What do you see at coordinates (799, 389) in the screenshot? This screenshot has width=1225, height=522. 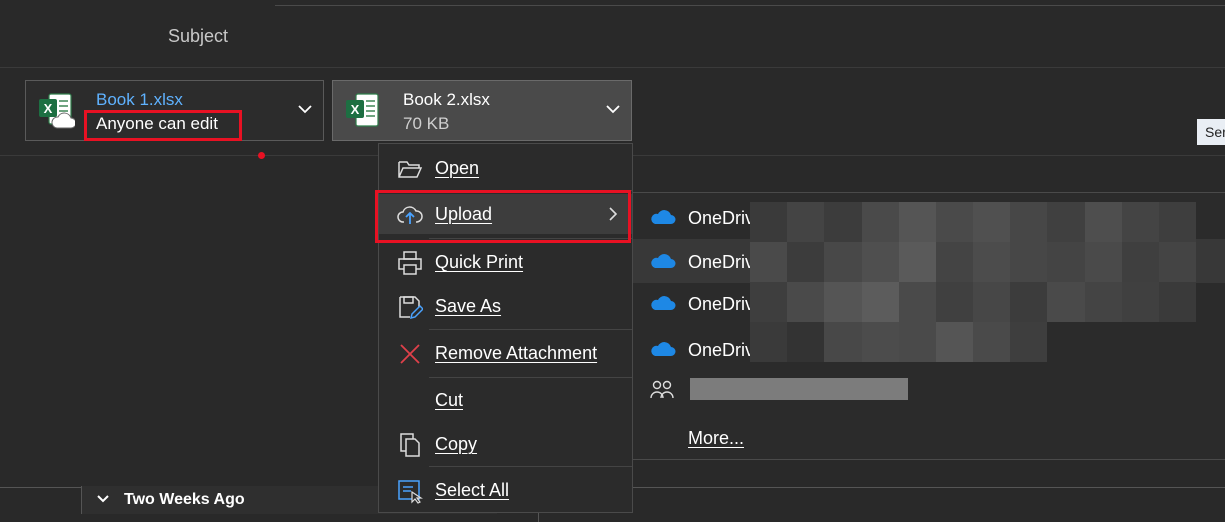 I see `redacted-text` at bounding box center [799, 389].